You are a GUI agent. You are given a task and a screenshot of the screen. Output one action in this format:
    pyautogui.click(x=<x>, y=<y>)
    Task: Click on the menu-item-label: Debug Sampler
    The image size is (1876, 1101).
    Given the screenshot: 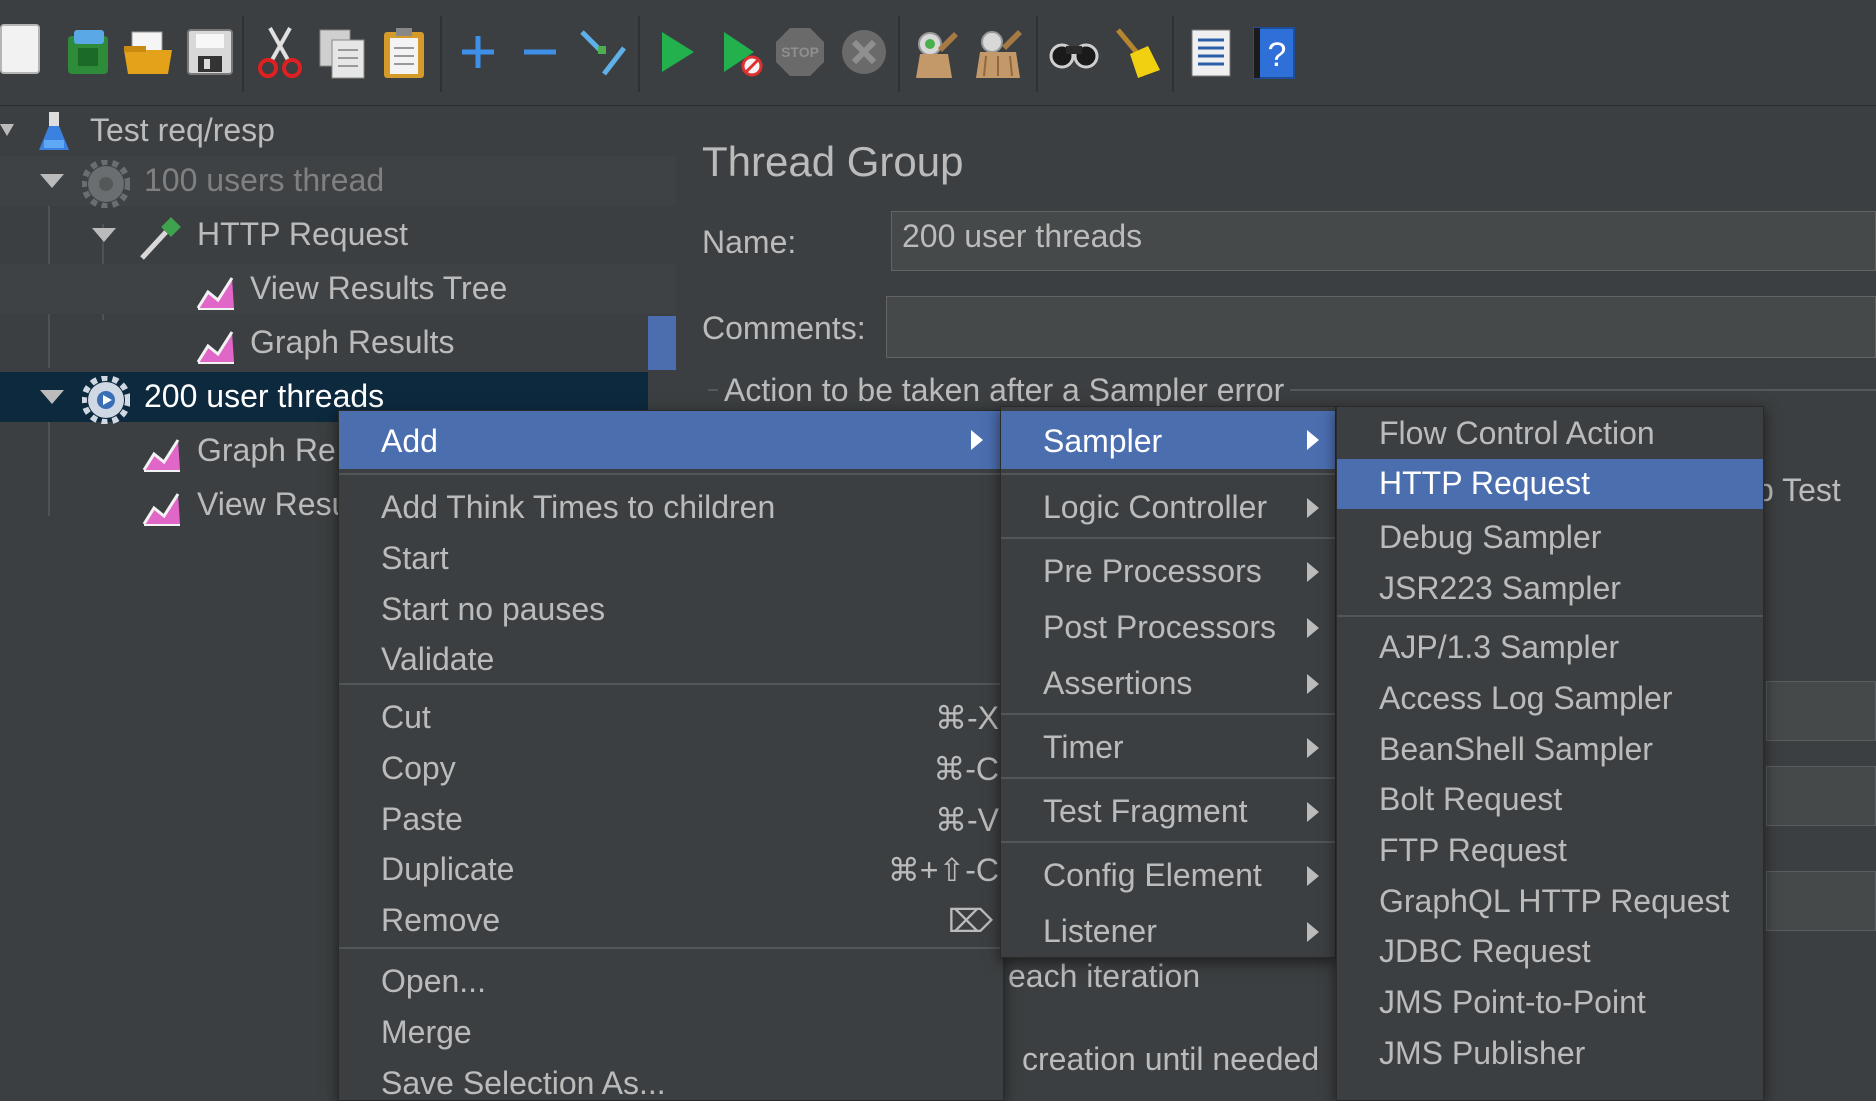 What is the action you would take?
    pyautogui.click(x=1490, y=537)
    